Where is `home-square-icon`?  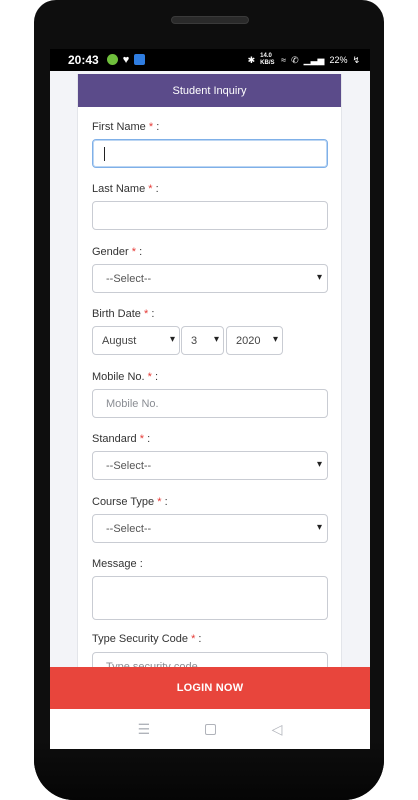
home-square-icon is located at coordinates (211, 729).